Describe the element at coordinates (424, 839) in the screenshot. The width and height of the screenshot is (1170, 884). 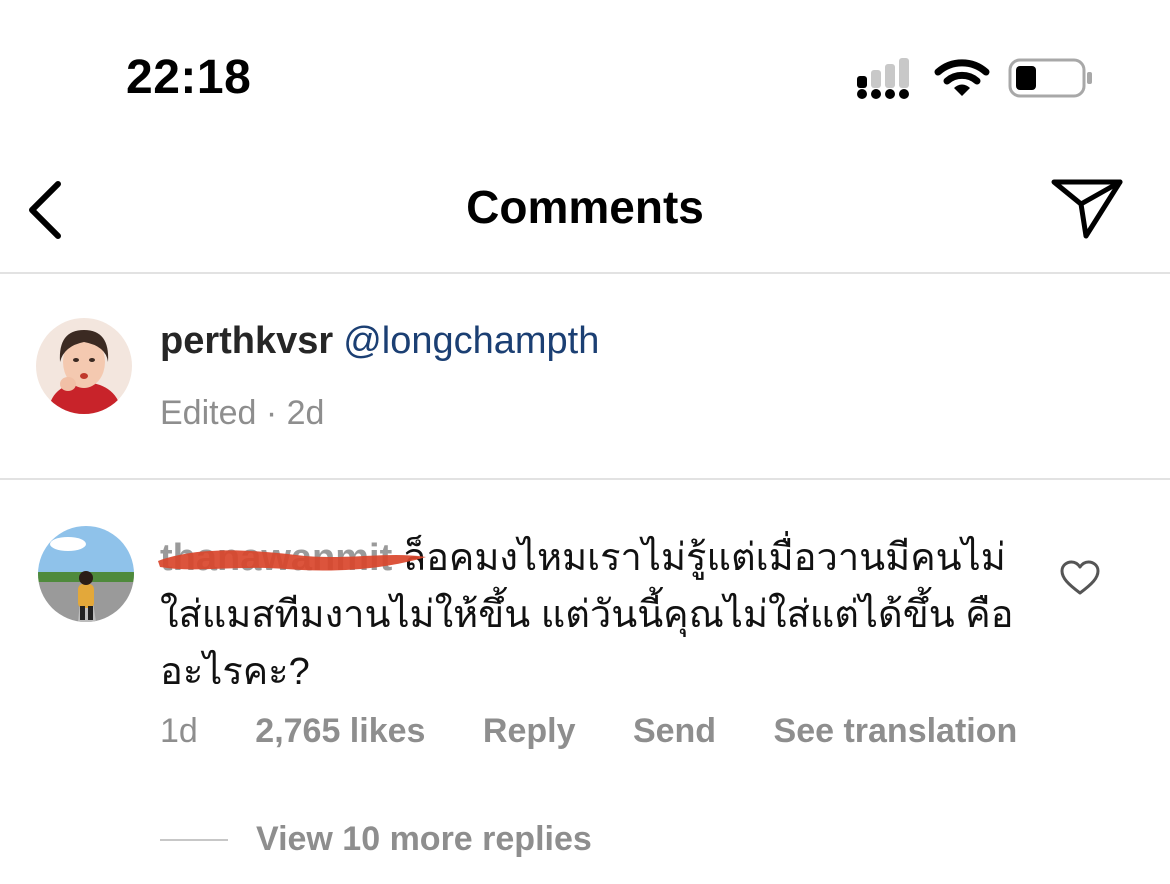
I see `view-replies-button: View 10 more replies` at that location.